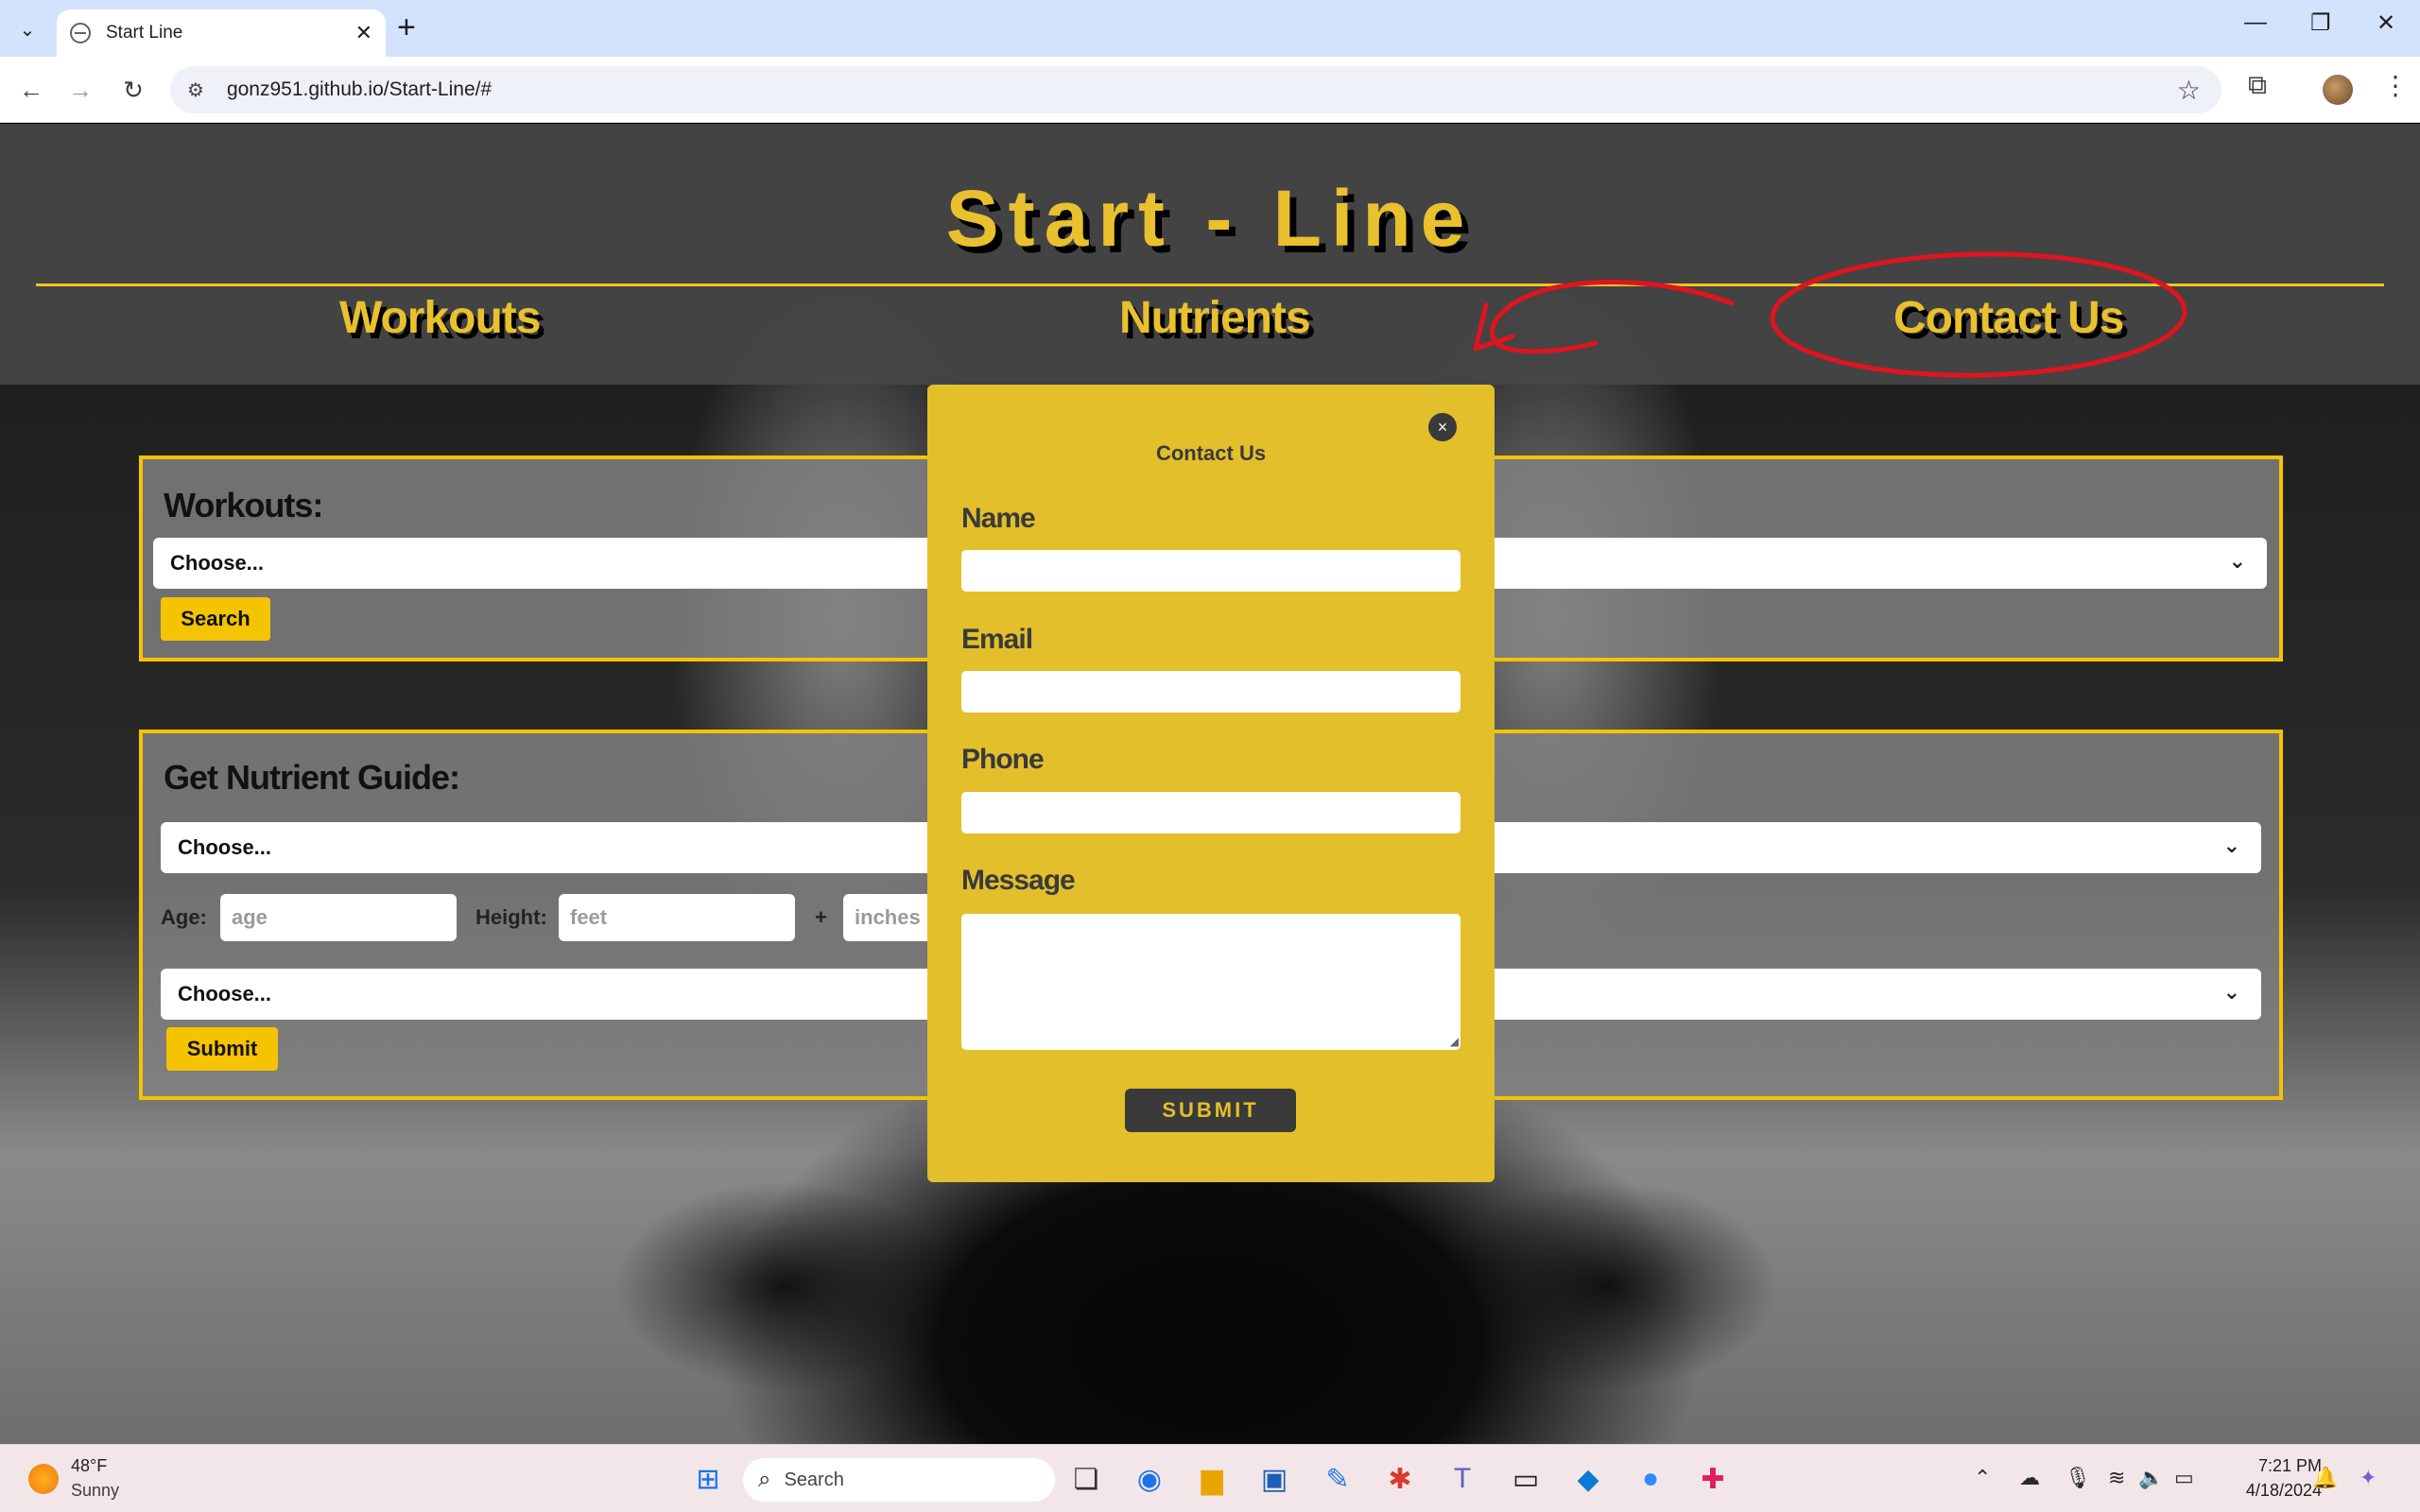 The height and width of the screenshot is (1512, 2420). What do you see at coordinates (145, 33) in the screenshot?
I see `tab-title: Start Line` at bounding box center [145, 33].